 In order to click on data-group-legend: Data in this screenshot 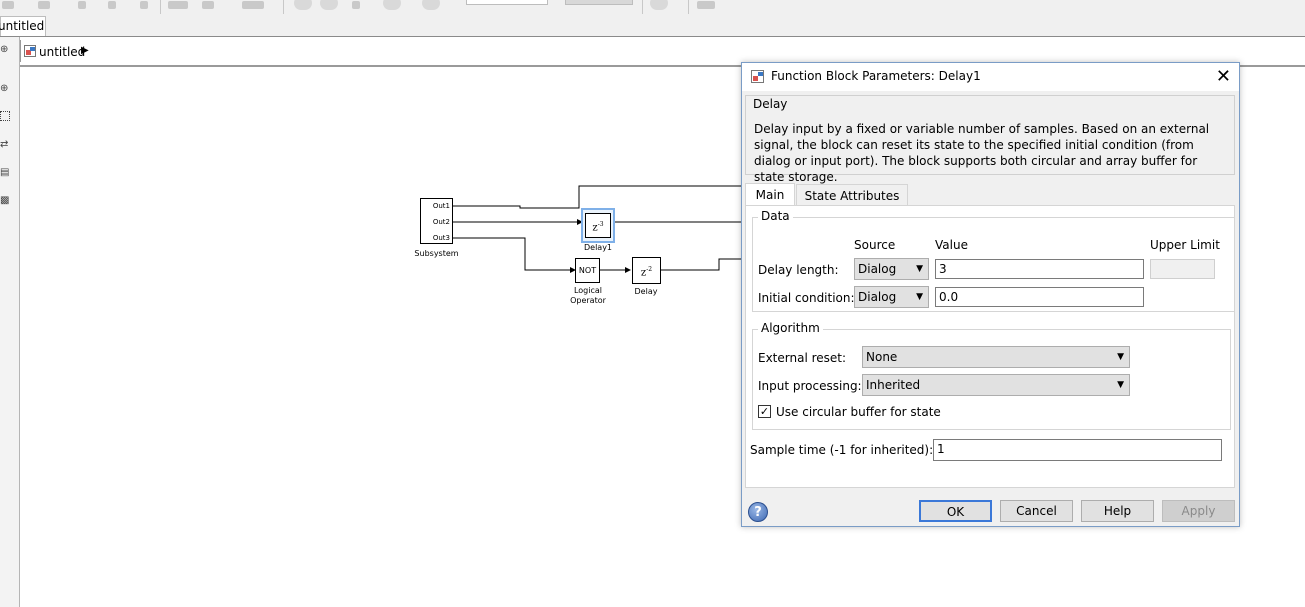, I will do `click(775, 216)`.